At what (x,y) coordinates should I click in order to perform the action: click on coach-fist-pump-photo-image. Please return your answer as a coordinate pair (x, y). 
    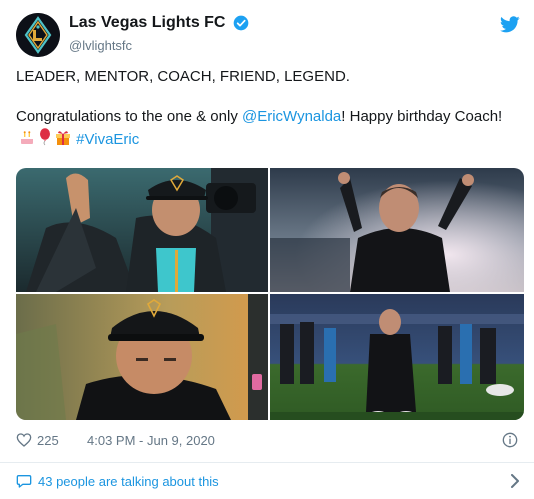
    Looking at the image, I should click on (142, 230).